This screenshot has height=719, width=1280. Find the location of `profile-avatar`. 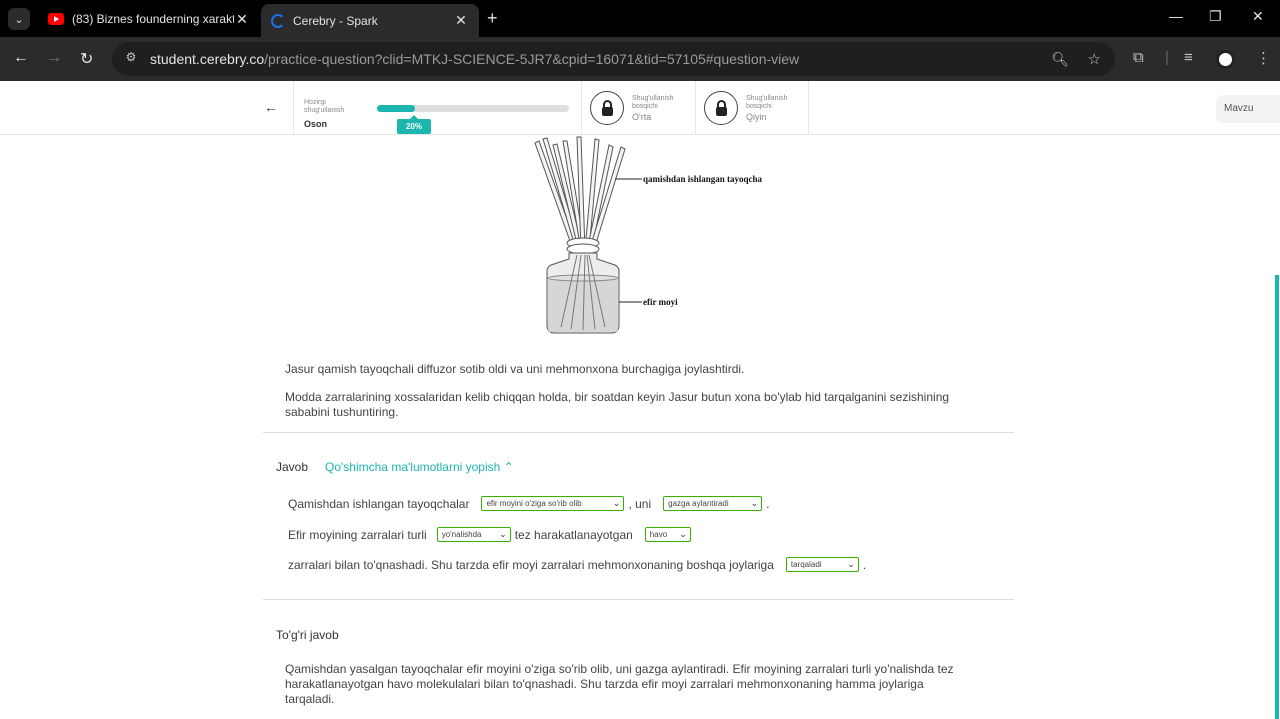

profile-avatar is located at coordinates (1225, 59).